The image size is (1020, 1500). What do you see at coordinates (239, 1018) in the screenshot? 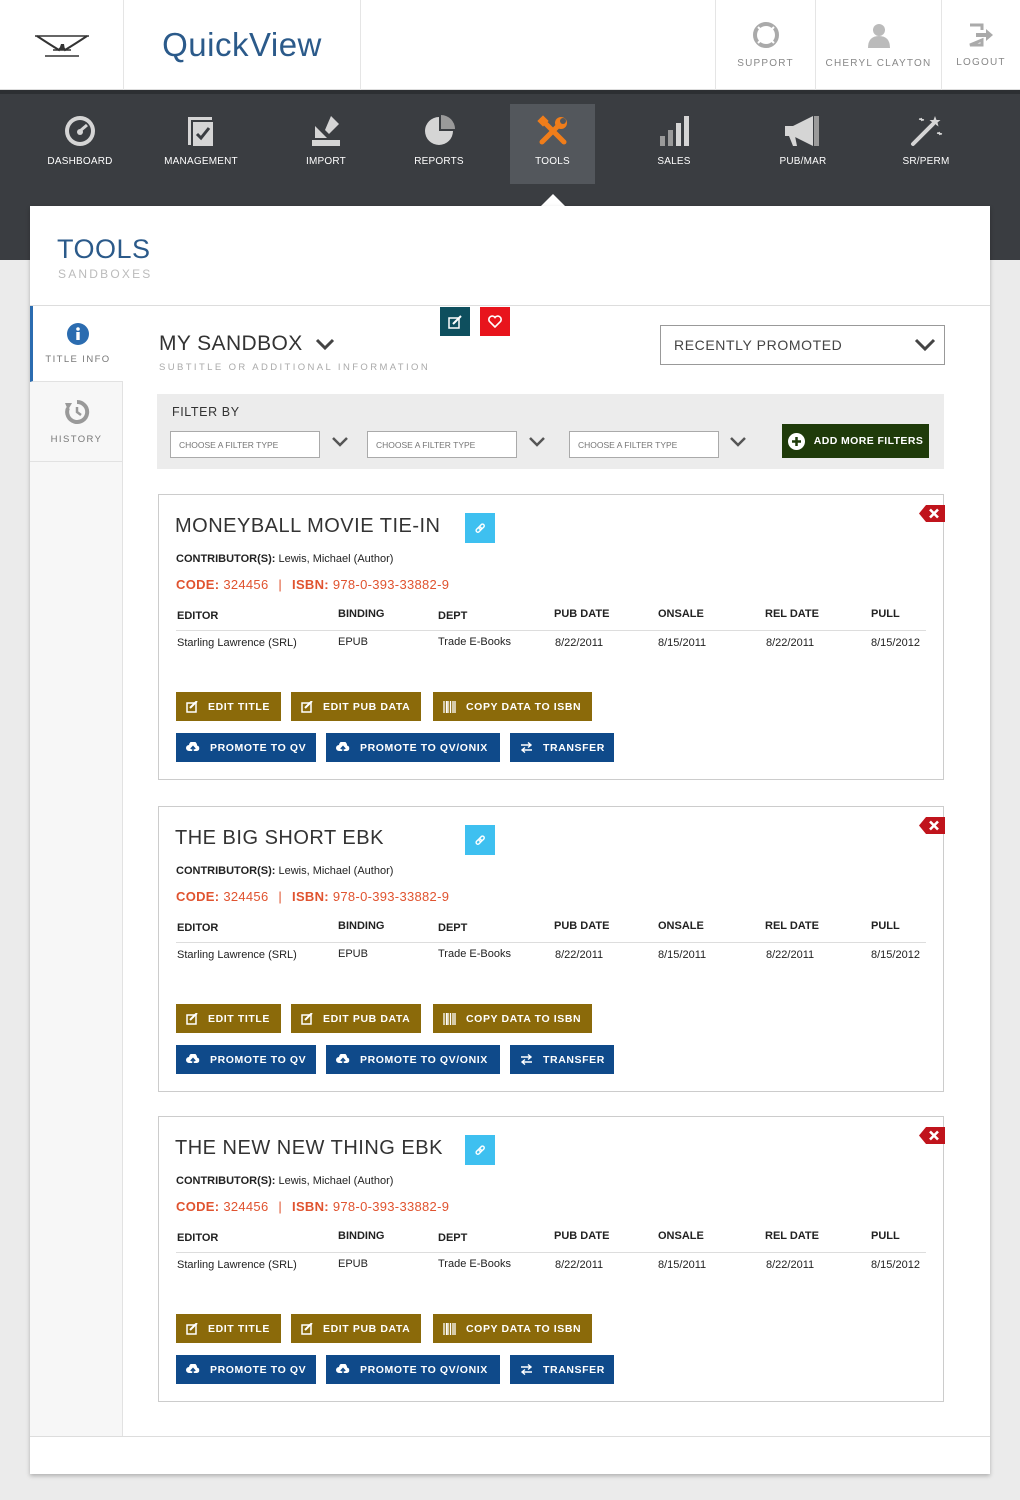
I see `edit-title-label: EDIT TITLE` at bounding box center [239, 1018].